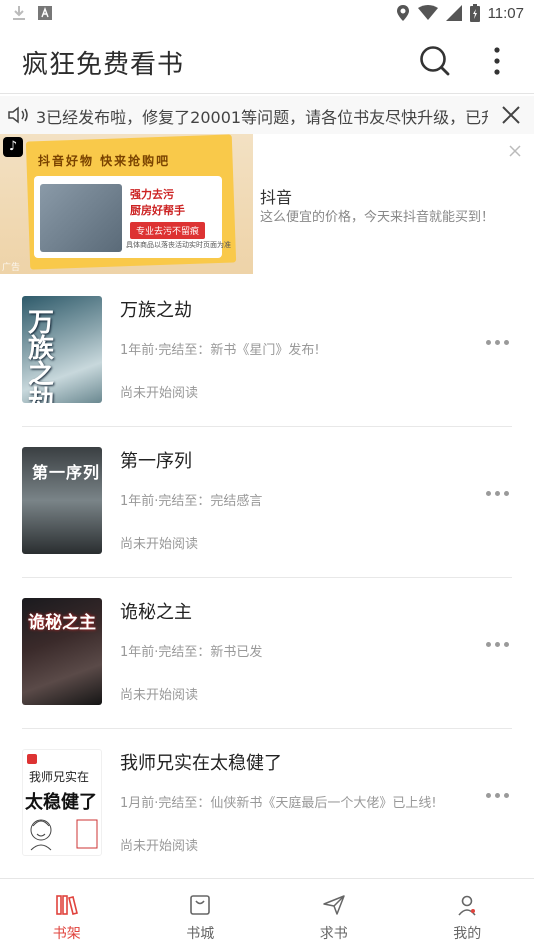  I want to click on app-bar: 疯狂免费看书, so click(267, 61).